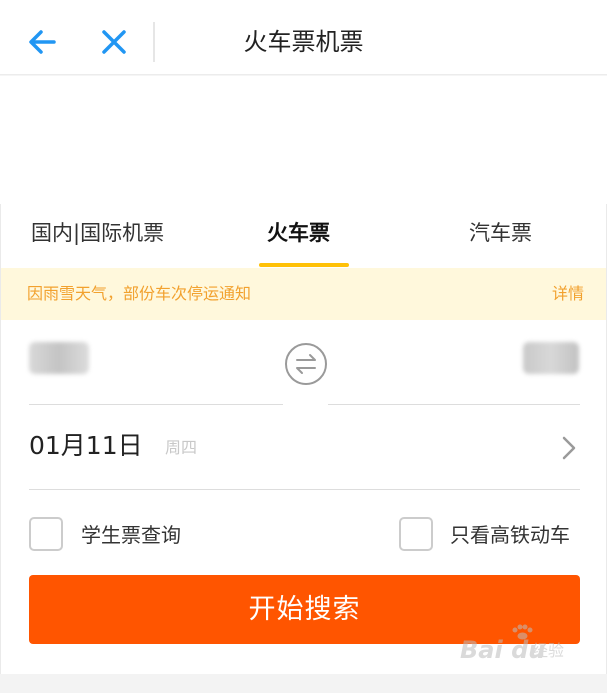 This screenshot has width=607, height=693. I want to click on station-row, so click(303, 363).